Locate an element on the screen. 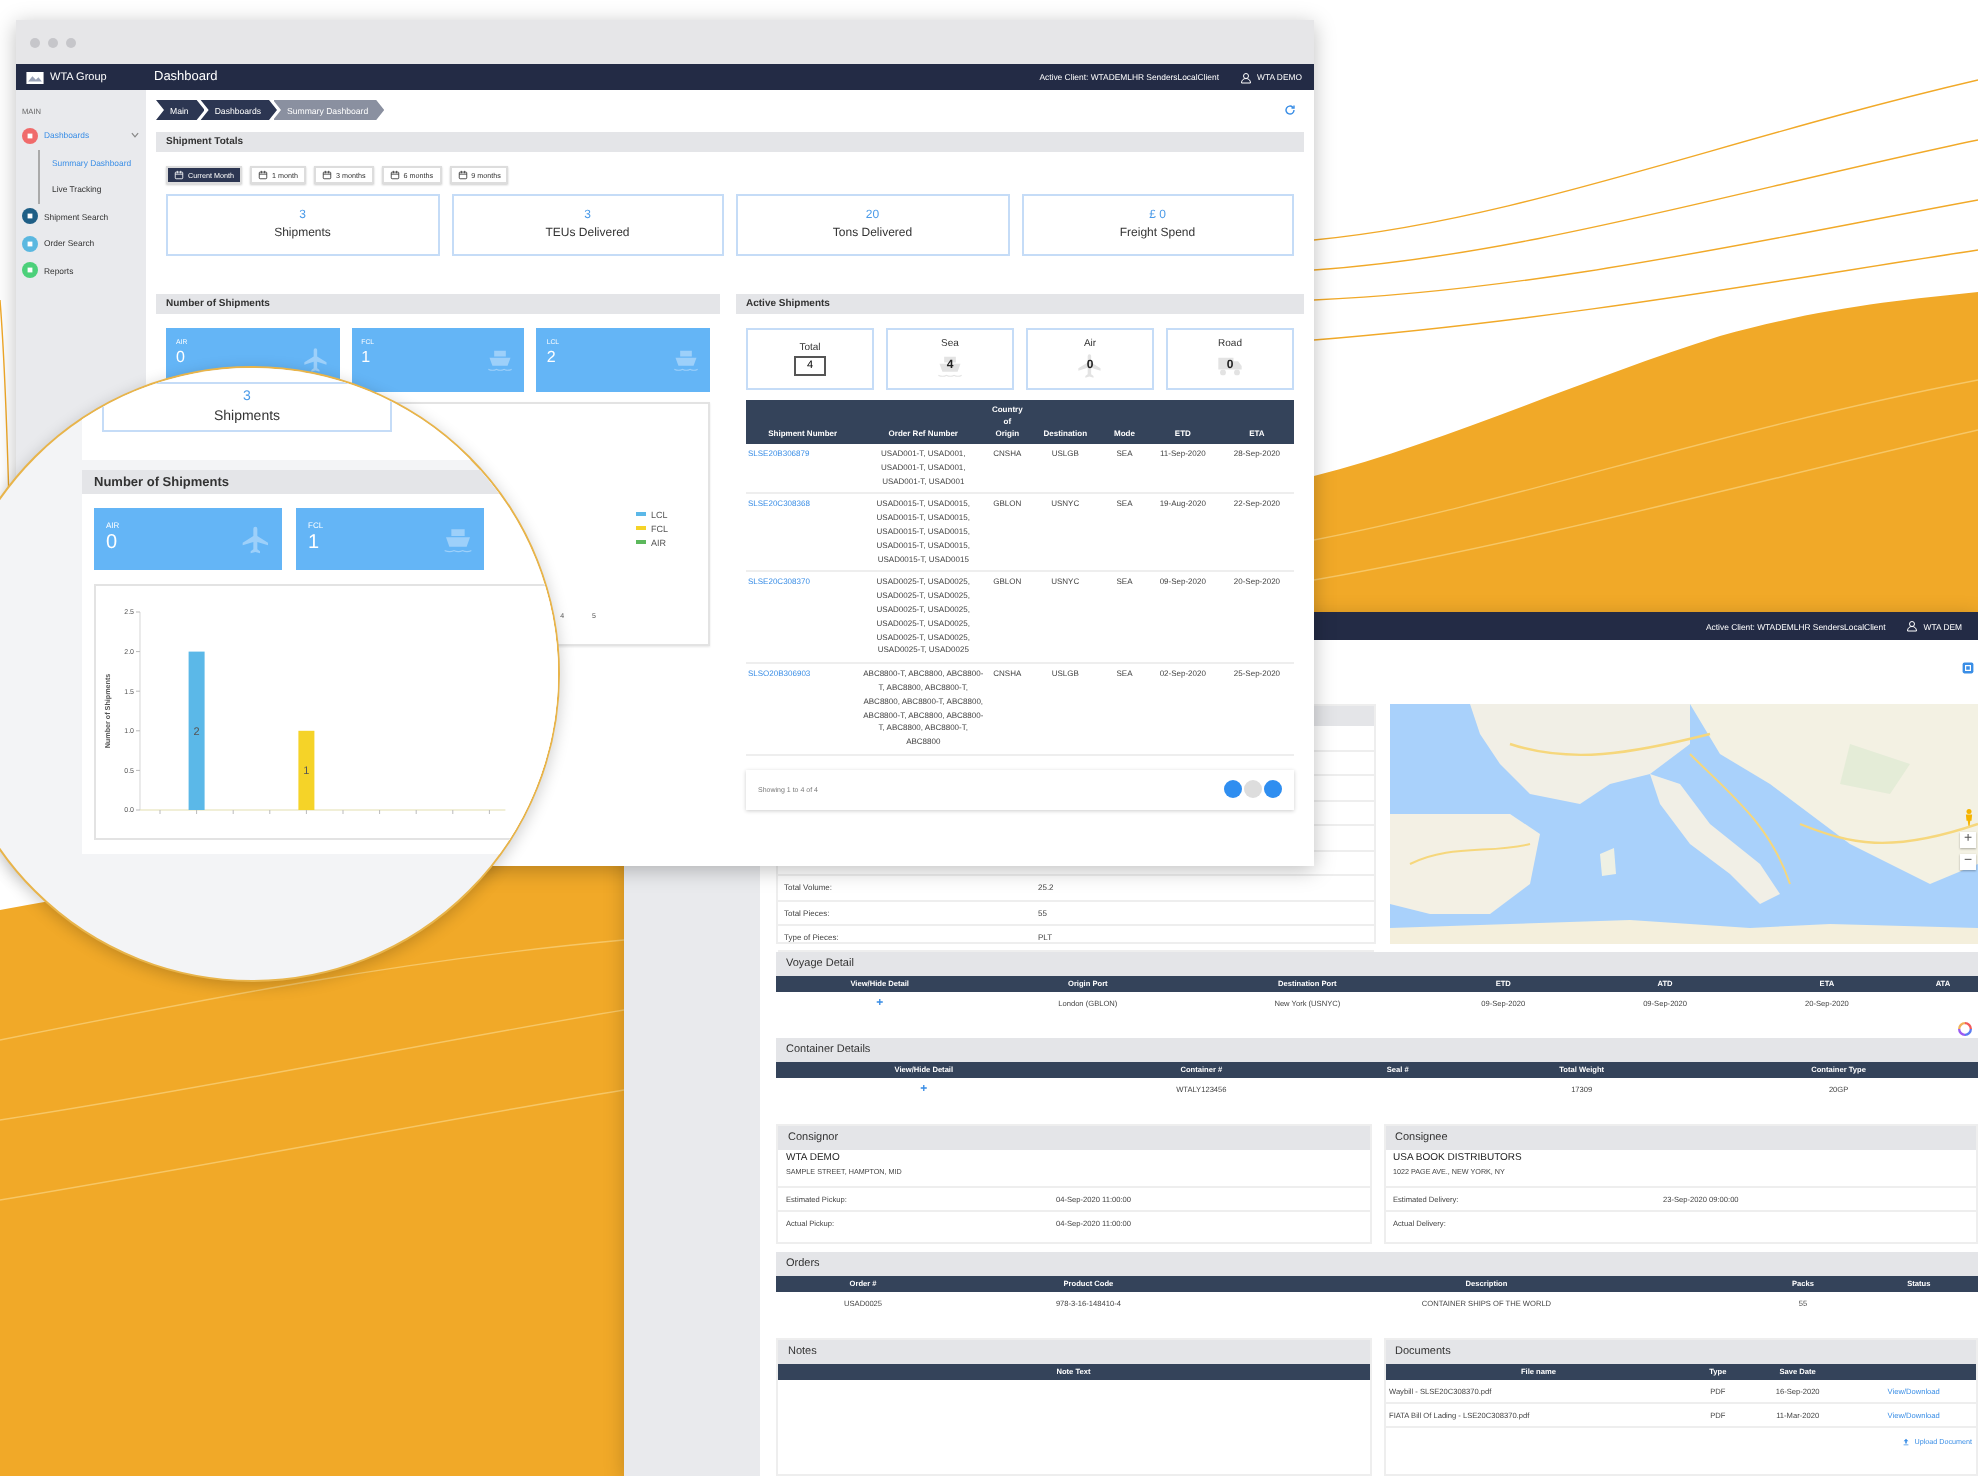 This screenshot has width=1978, height=1476. bar is located at coordinates (306, 770).